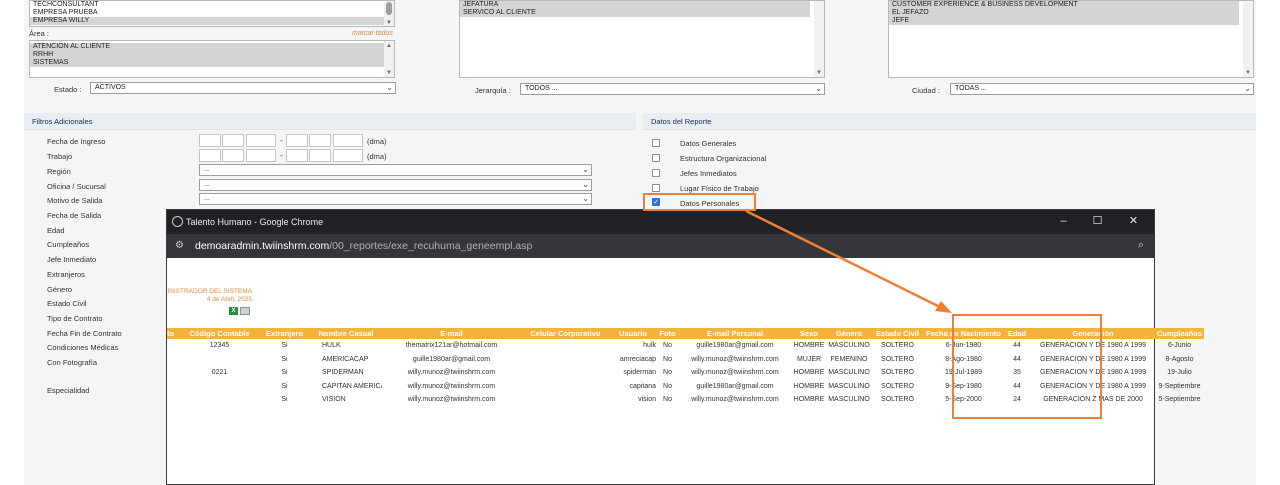 The width and height of the screenshot is (1280, 485). Describe the element at coordinates (667, 333) in the screenshot. I see `column-header: Foto` at that location.